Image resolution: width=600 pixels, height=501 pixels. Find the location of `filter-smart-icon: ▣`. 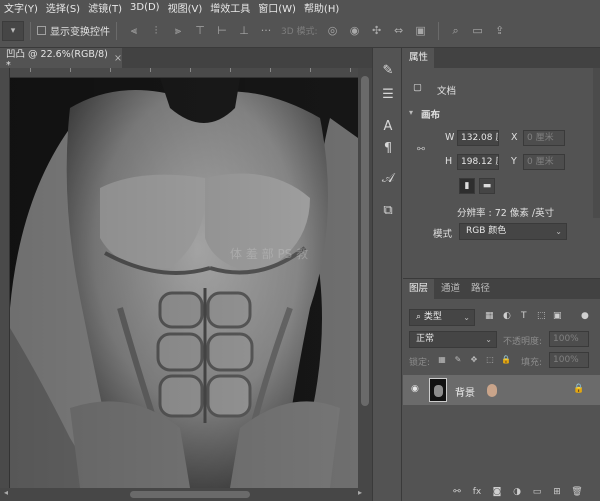

filter-smart-icon: ▣ is located at coordinates (557, 316).